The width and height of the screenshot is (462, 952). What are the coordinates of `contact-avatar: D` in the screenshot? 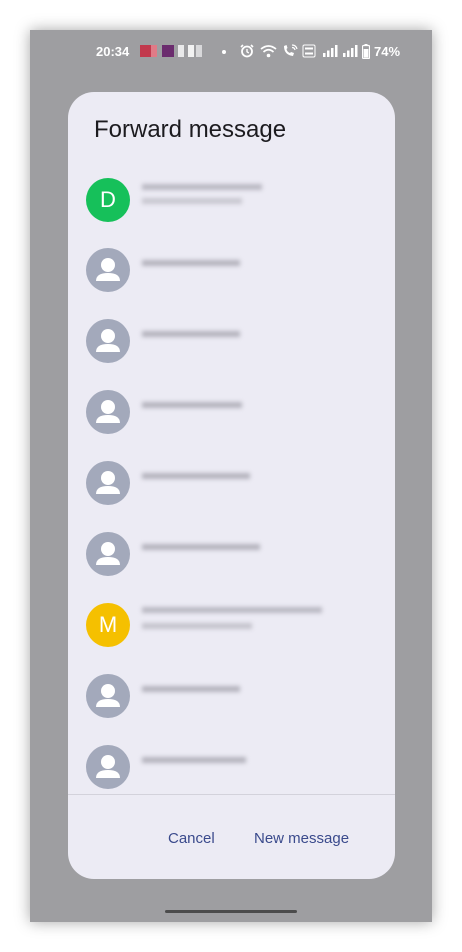 It's located at (108, 200).